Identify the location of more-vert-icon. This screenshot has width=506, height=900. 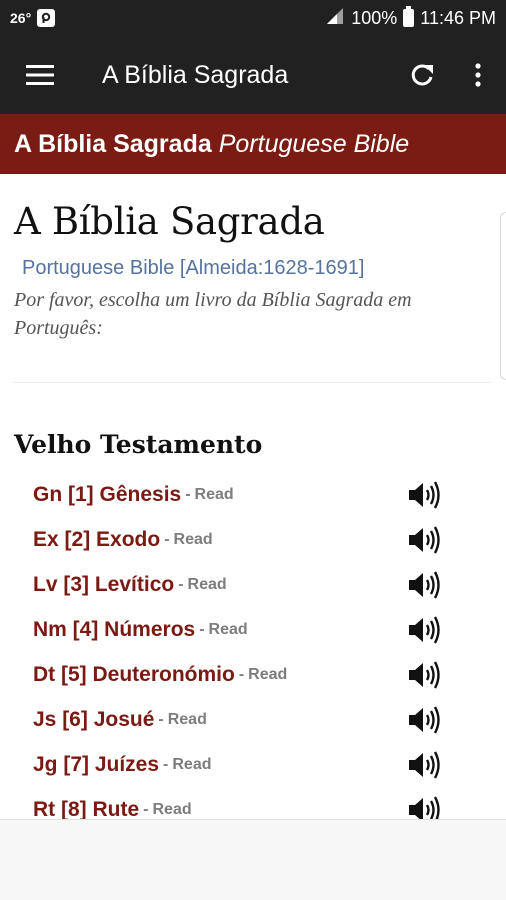
(478, 75).